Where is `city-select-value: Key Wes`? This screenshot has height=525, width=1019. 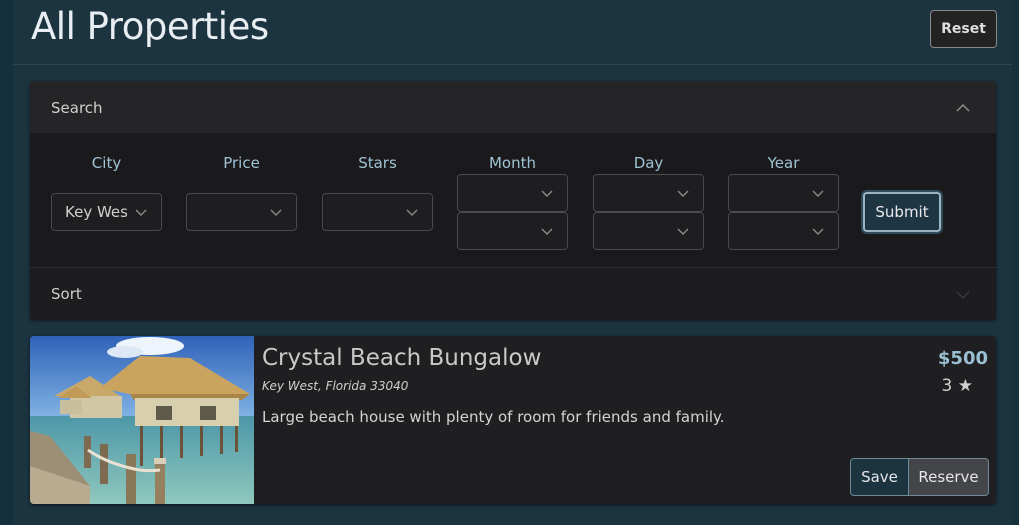 city-select-value: Key Wes is located at coordinates (96, 212).